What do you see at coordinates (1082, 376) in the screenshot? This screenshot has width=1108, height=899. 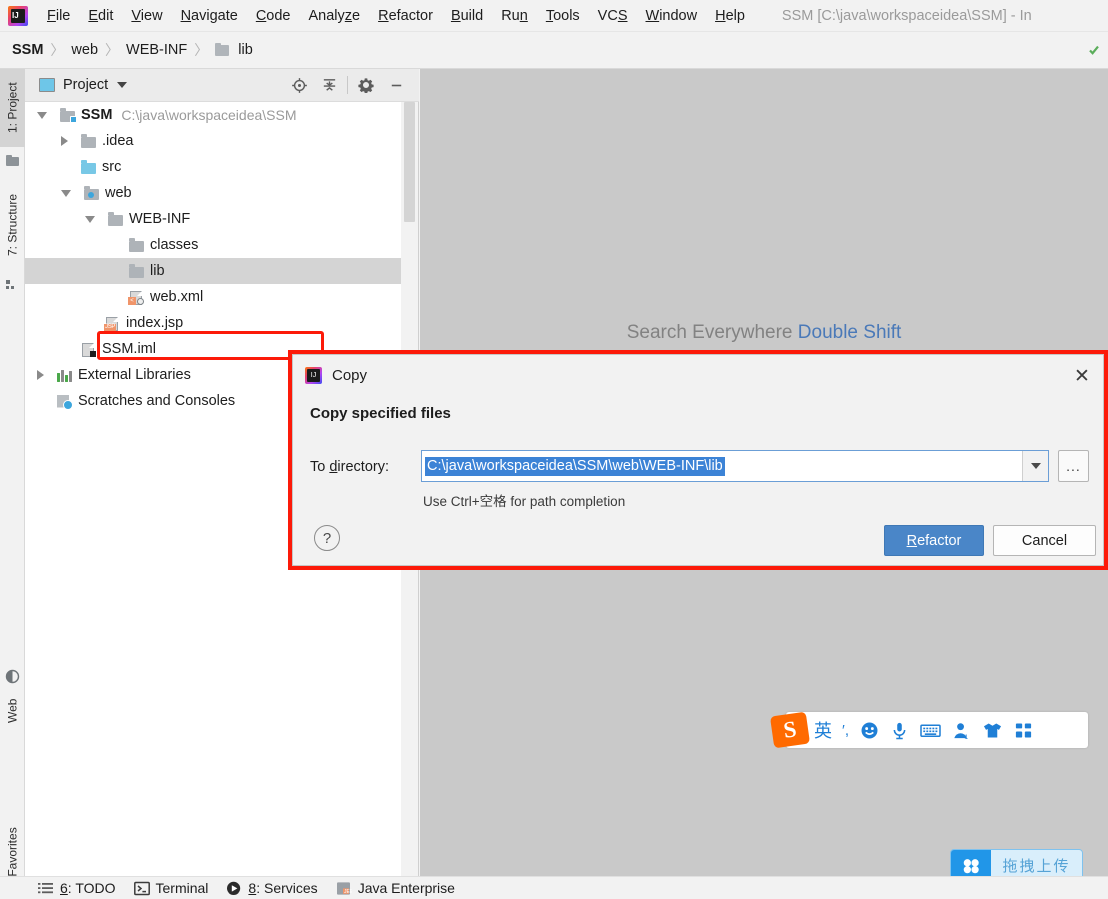 I see `close-icon: ✕` at bounding box center [1082, 376].